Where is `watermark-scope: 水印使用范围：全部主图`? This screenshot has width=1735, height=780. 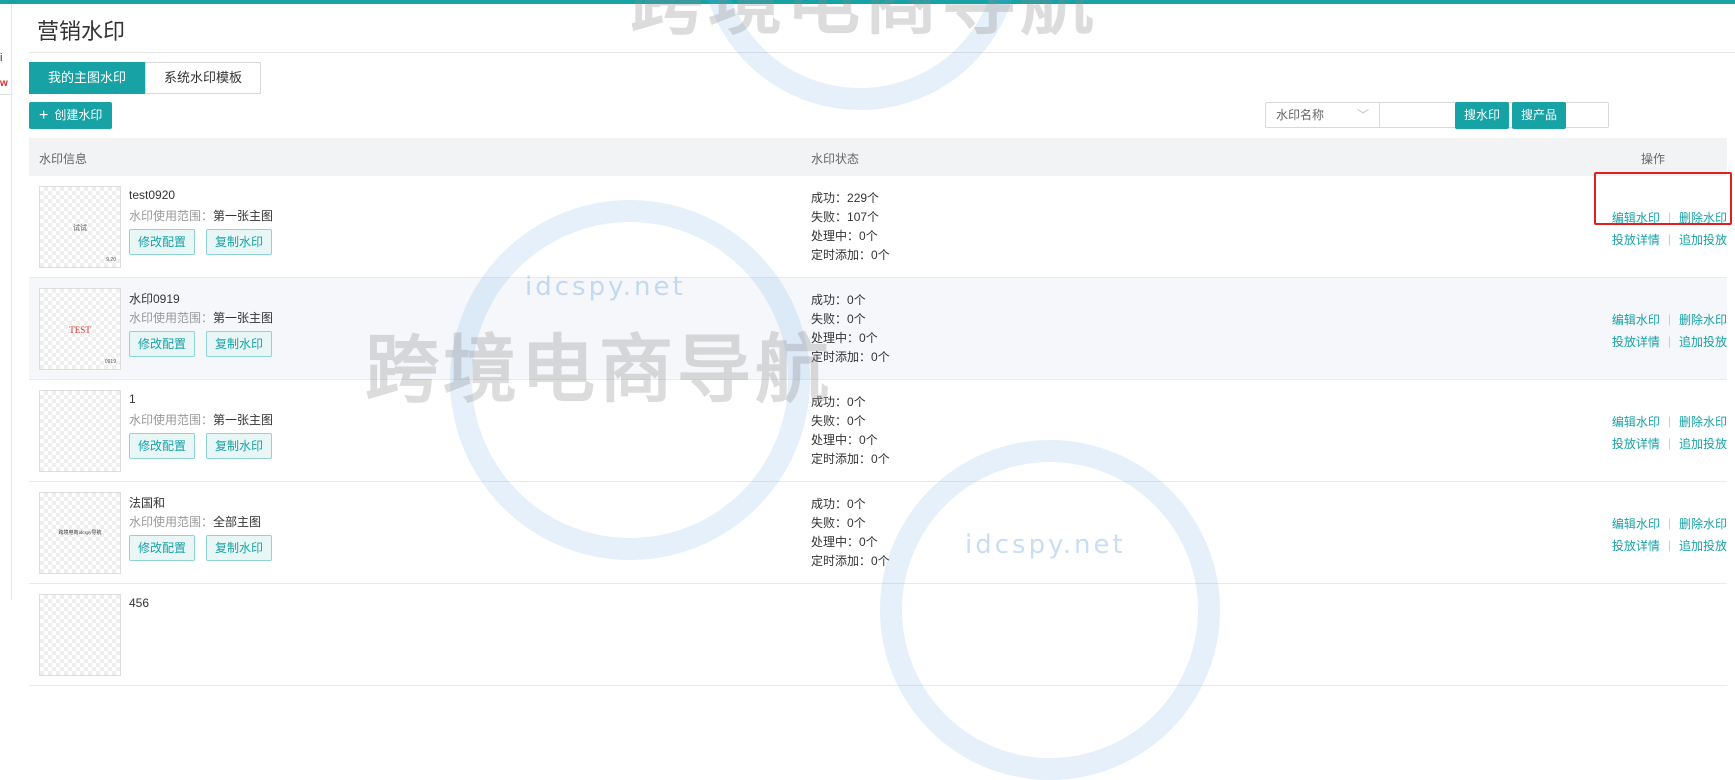
watermark-scope: 水印使用范围：全部主图 is located at coordinates (195, 521).